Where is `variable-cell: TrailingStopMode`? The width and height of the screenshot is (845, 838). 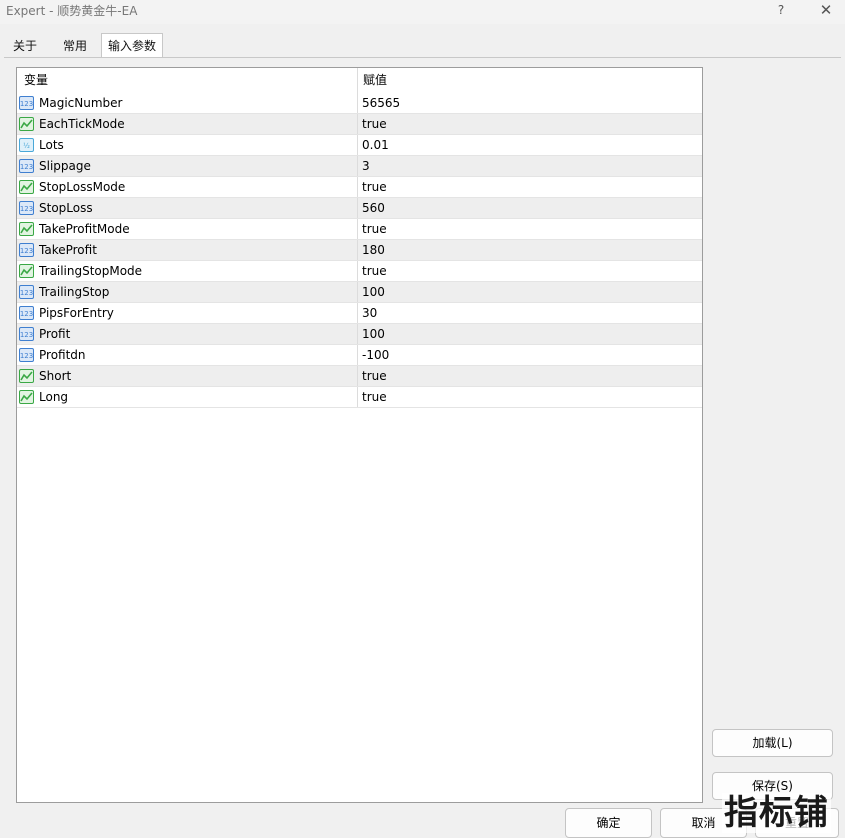
variable-cell: TrailingStopMode is located at coordinates (187, 271).